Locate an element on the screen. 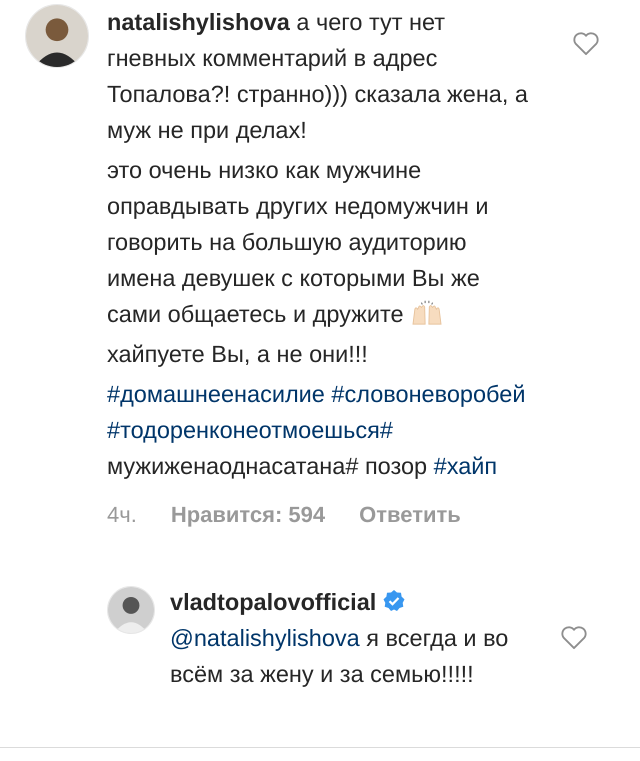 This screenshot has width=640, height=761. hashtag-link: #тодоренконеотмоешься# is located at coordinates (250, 430).